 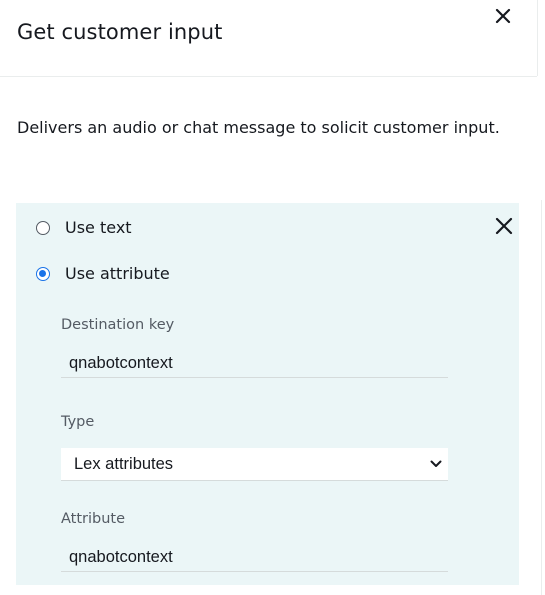 What do you see at coordinates (78, 422) in the screenshot?
I see `type-label: Type` at bounding box center [78, 422].